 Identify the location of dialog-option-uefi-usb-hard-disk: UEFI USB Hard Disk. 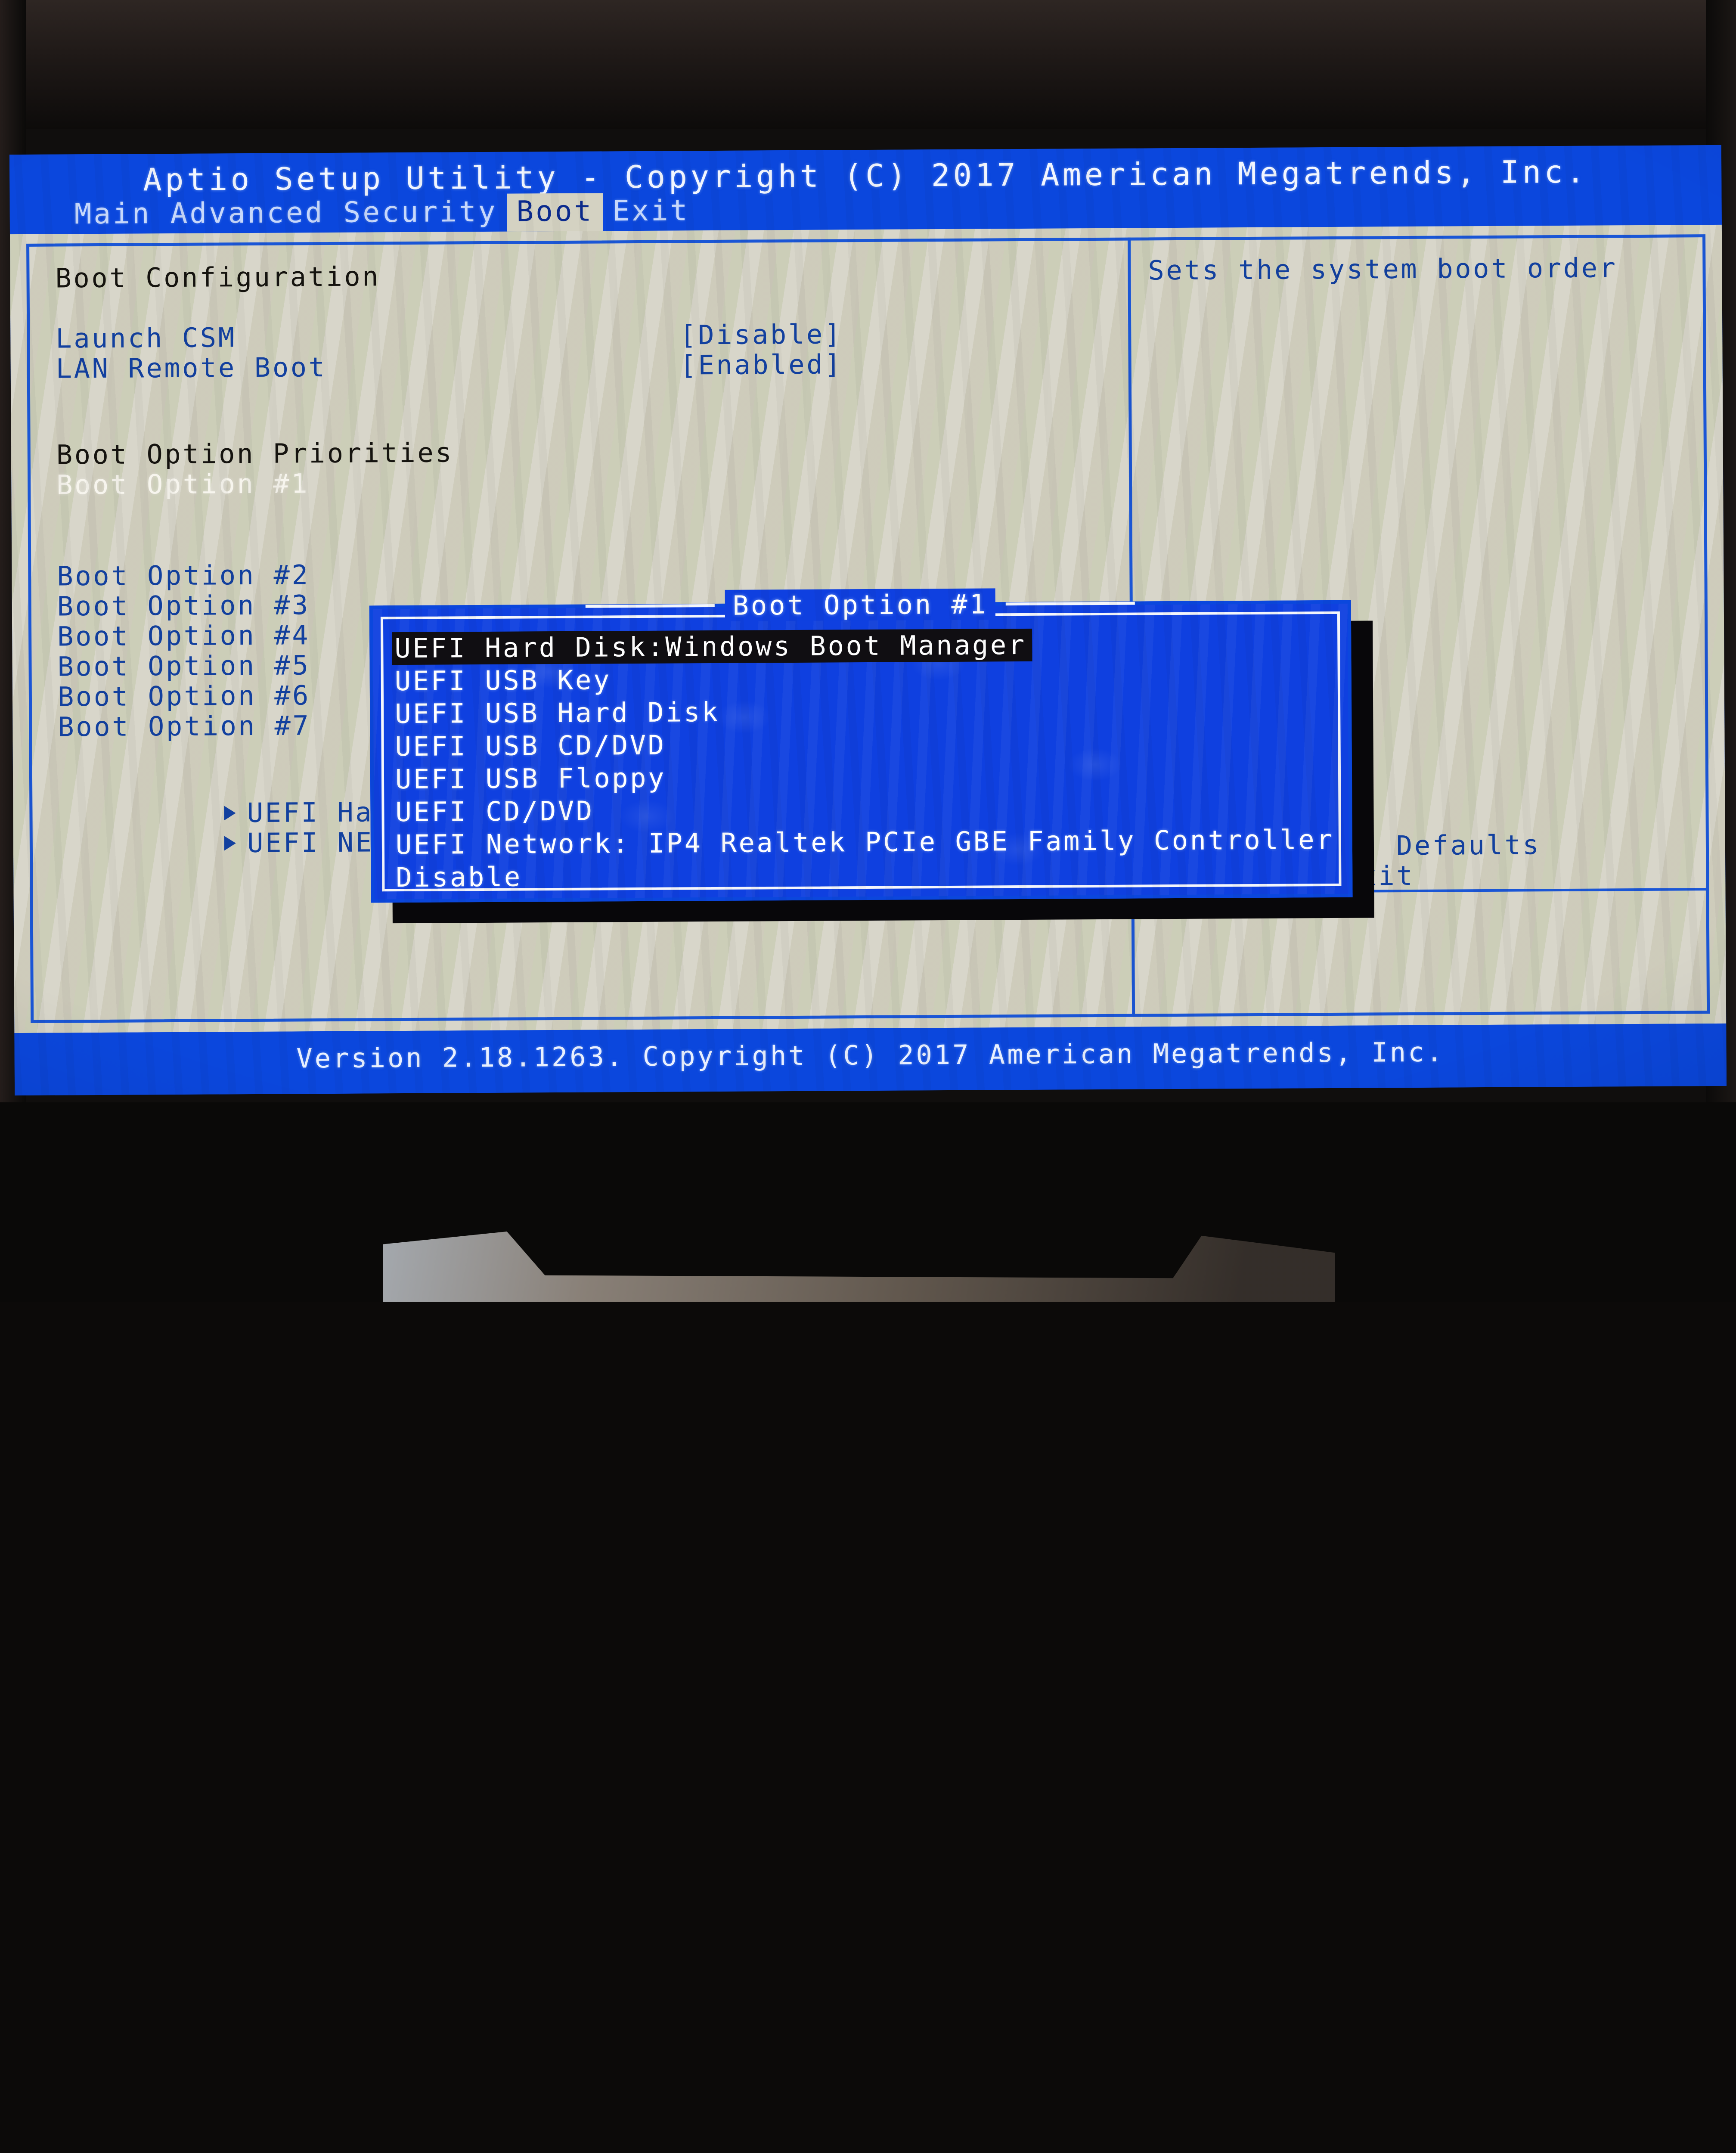
(863, 711).